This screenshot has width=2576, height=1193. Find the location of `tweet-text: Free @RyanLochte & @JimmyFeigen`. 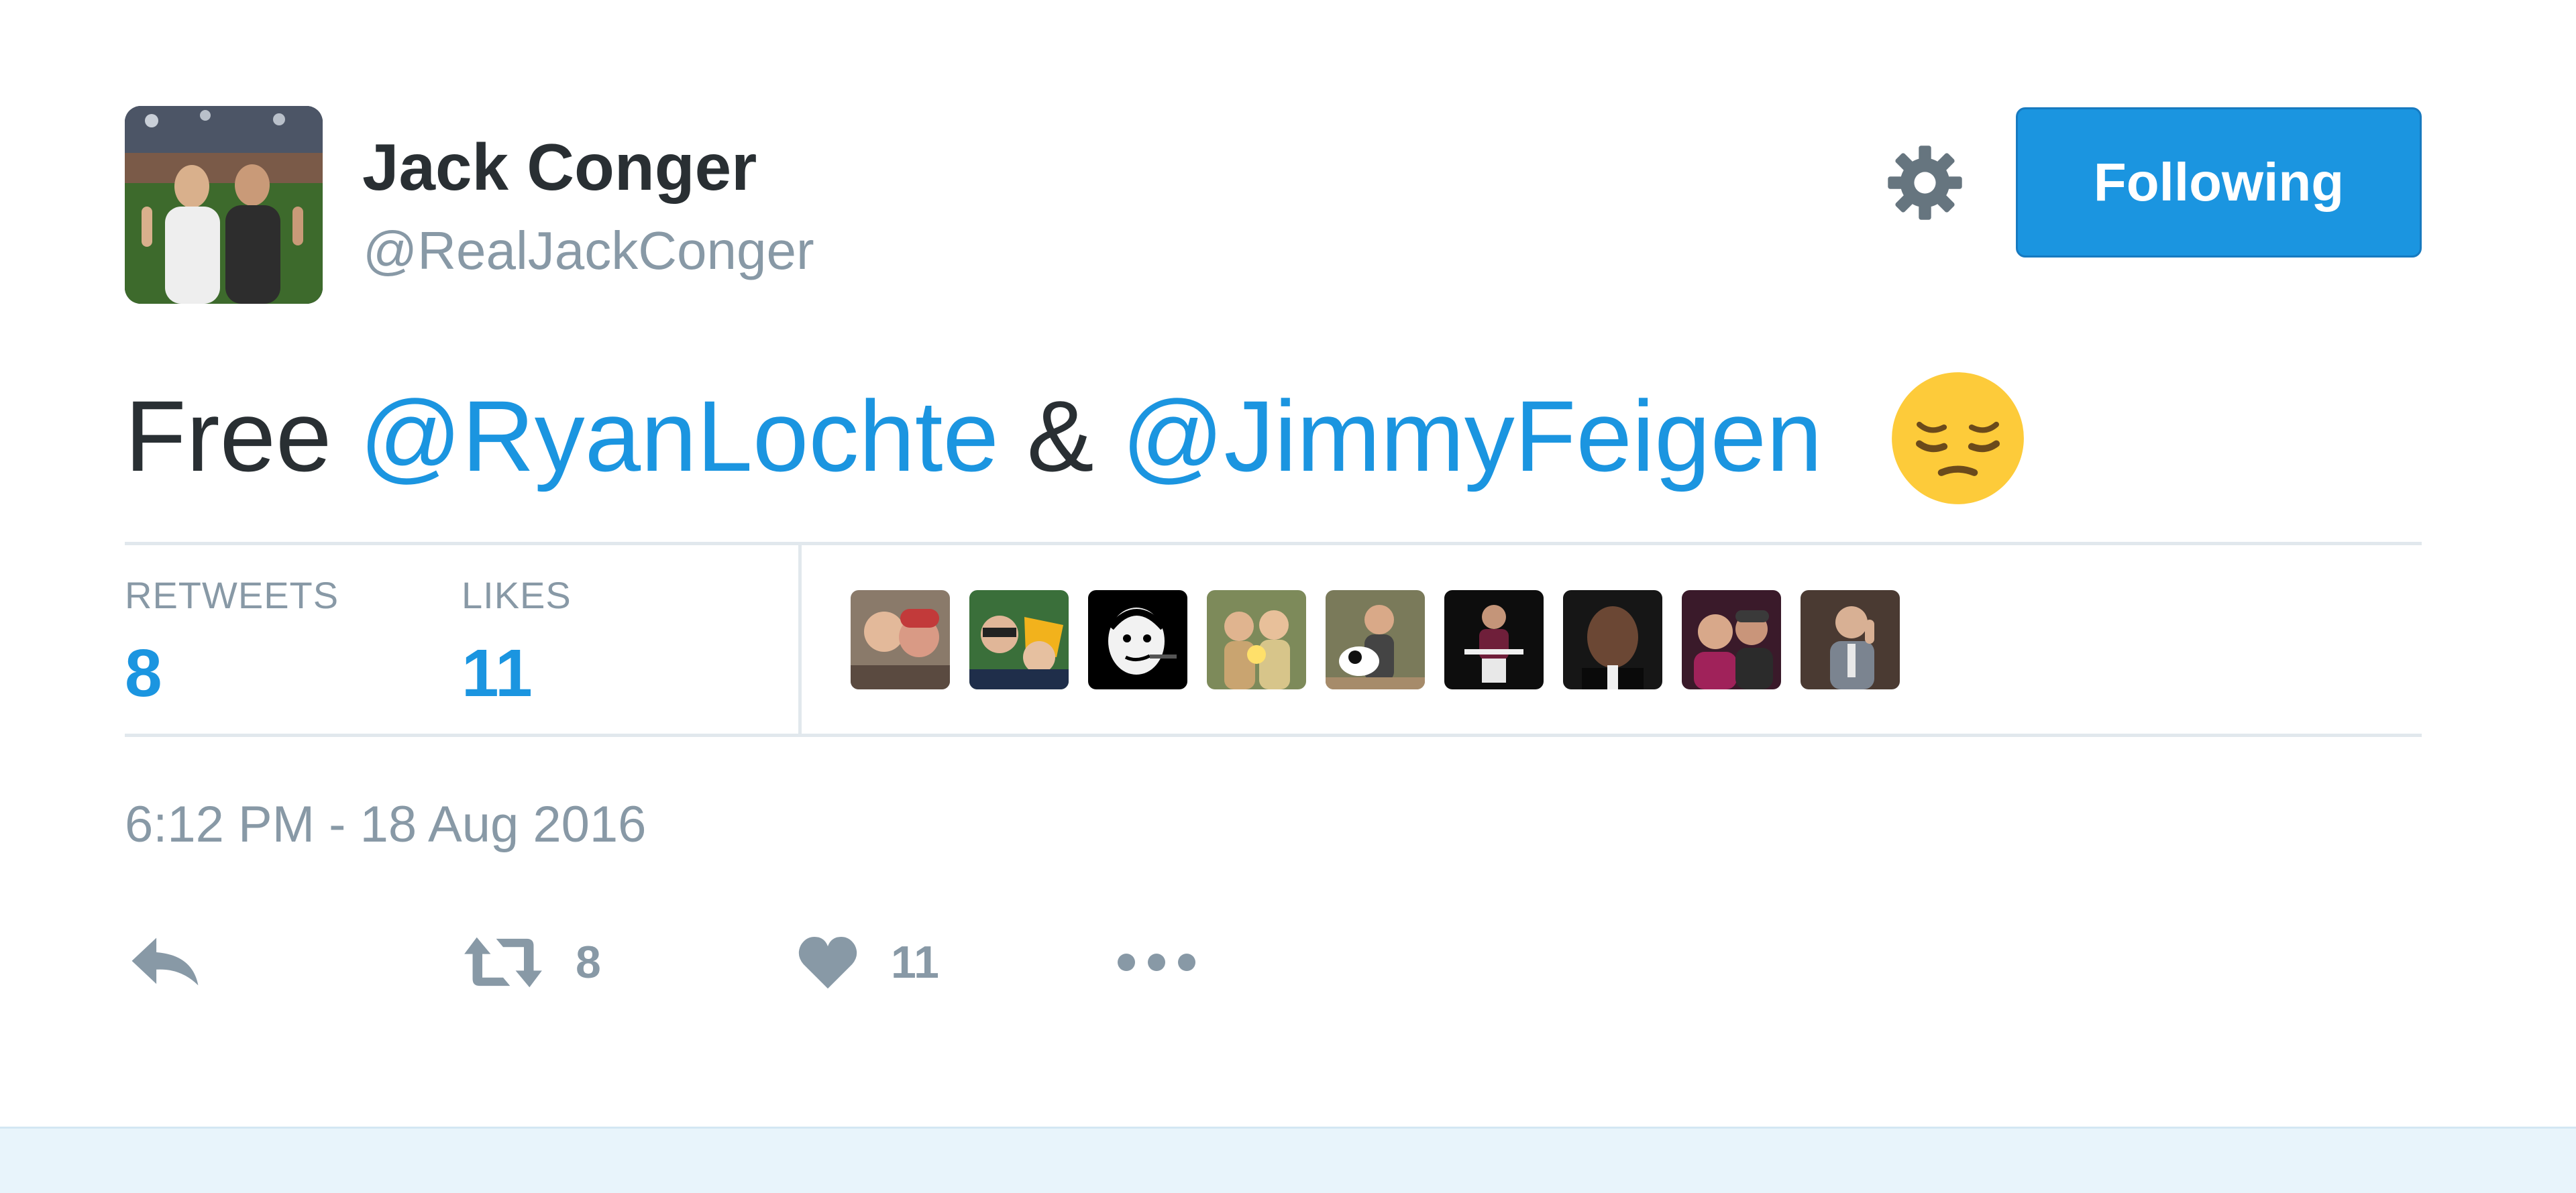

tweet-text: Free @RyanLochte & @JimmyFeigen is located at coordinates (1076, 436).